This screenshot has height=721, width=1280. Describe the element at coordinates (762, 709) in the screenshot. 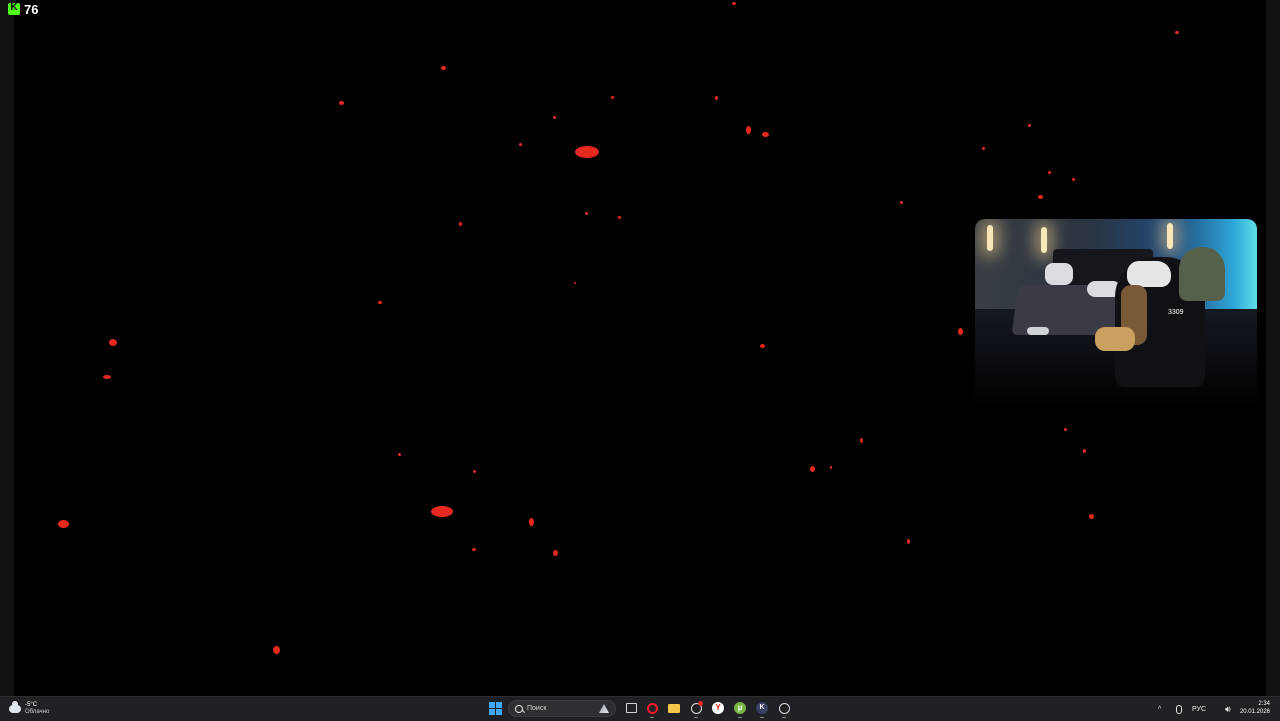

I see `app-k-icon: K` at that location.